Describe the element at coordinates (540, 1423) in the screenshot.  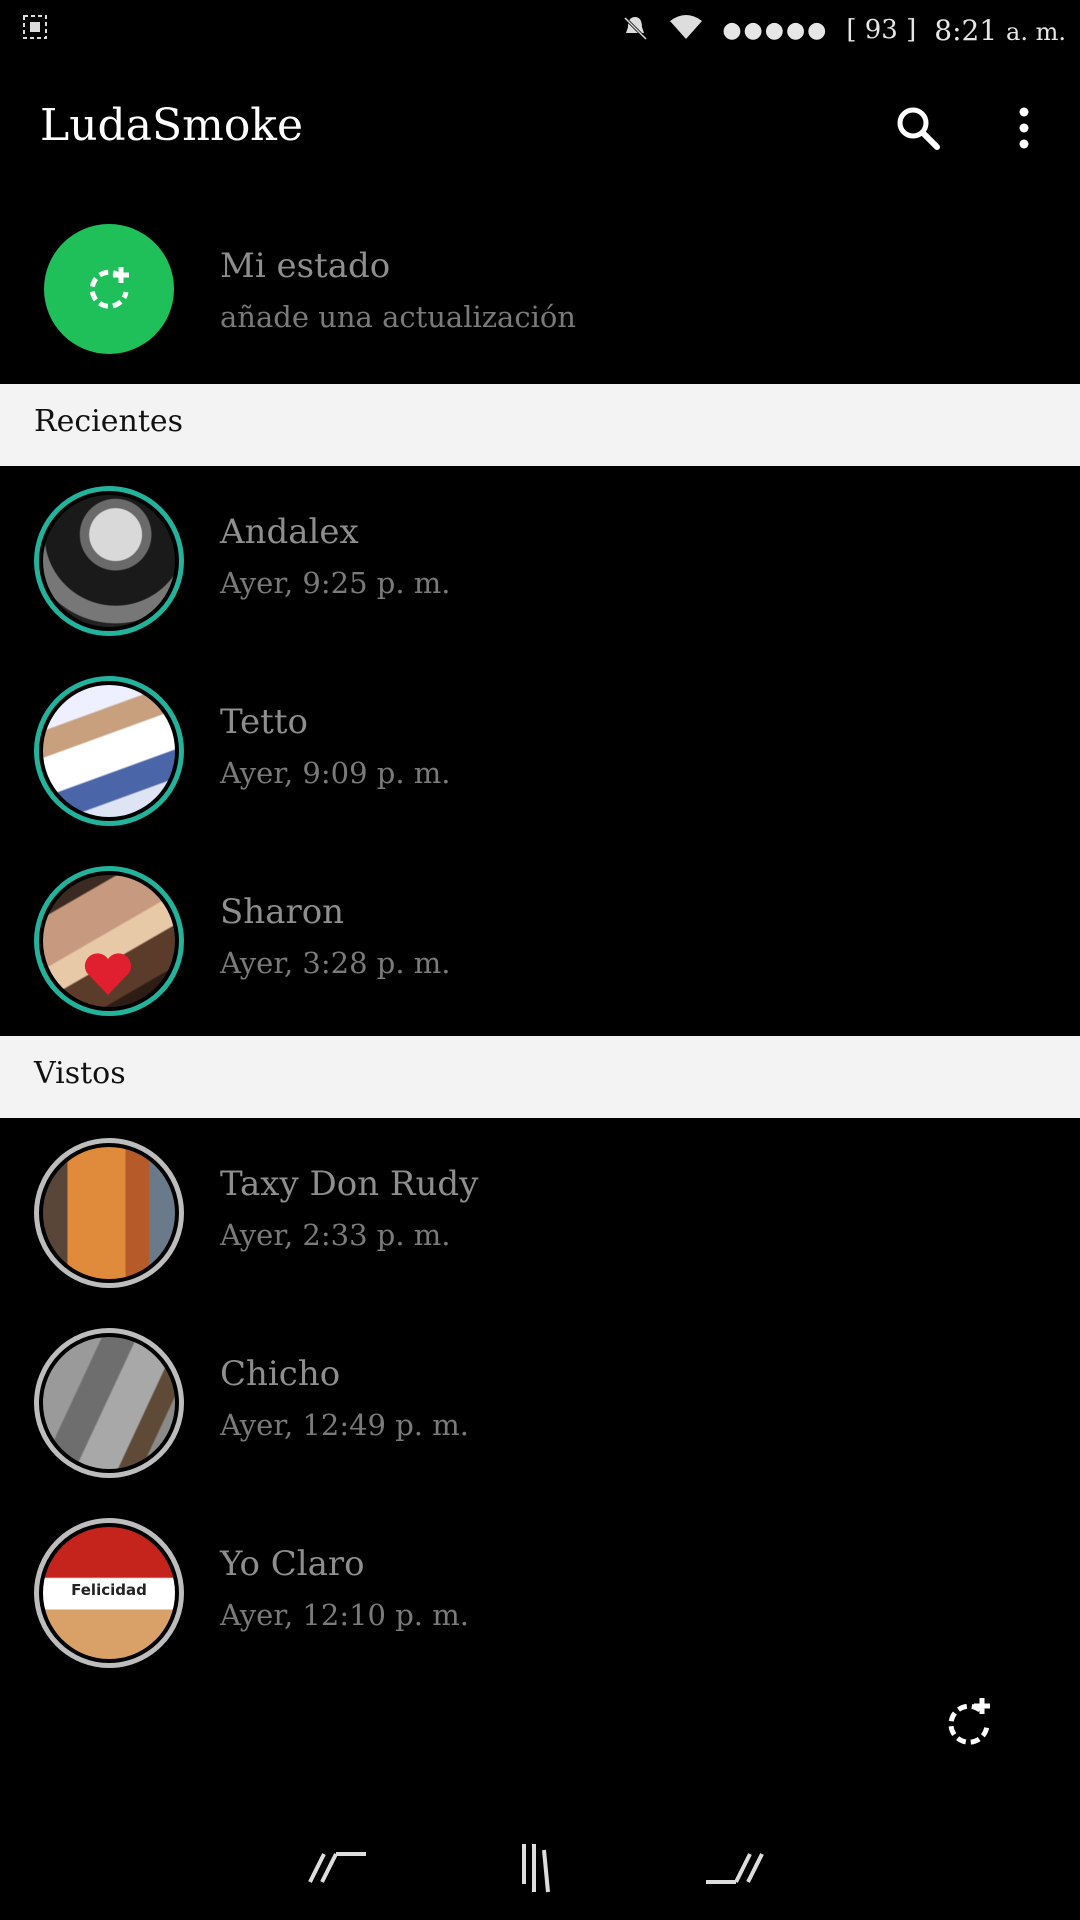
I see `status-row-chicho: Chicho Ayer, 12:49 p. m.` at that location.